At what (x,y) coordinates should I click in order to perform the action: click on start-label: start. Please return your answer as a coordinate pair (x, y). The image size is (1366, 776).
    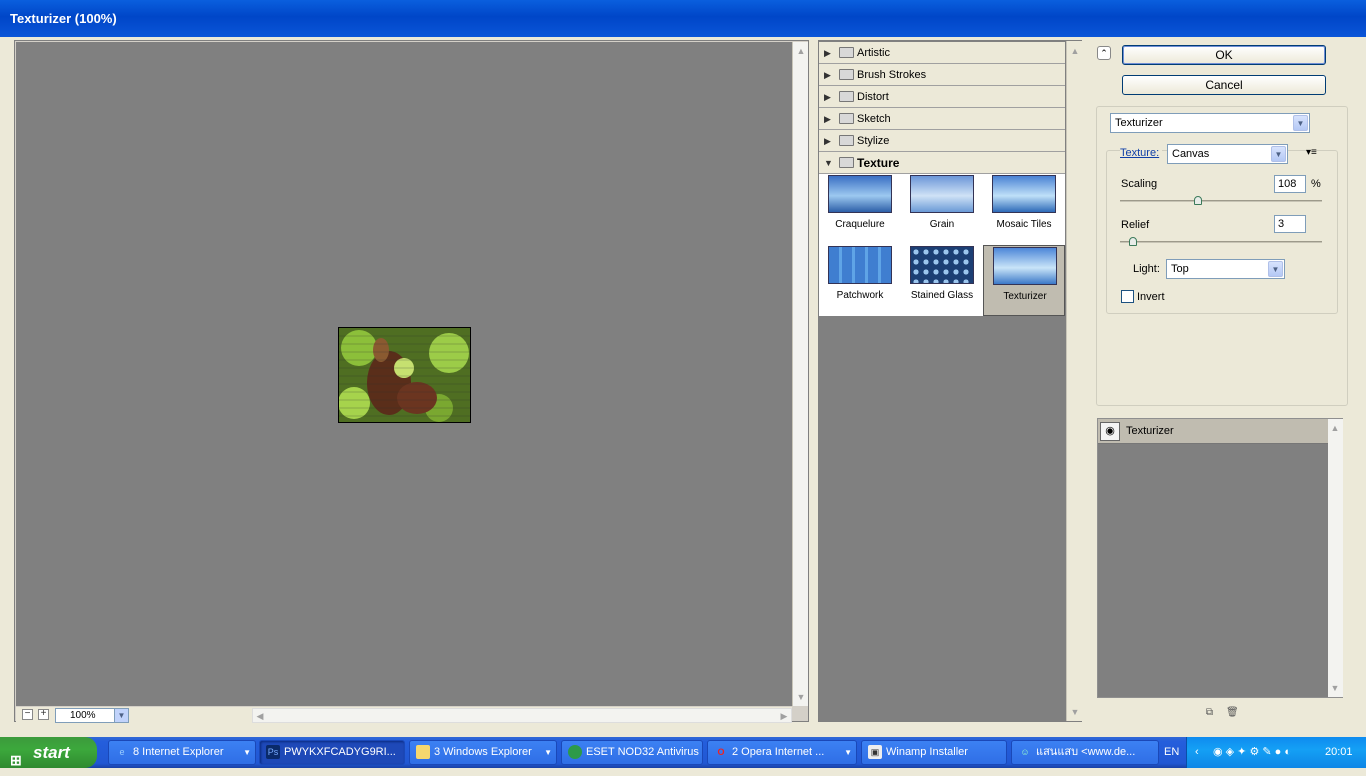
    Looking at the image, I should click on (51, 752).